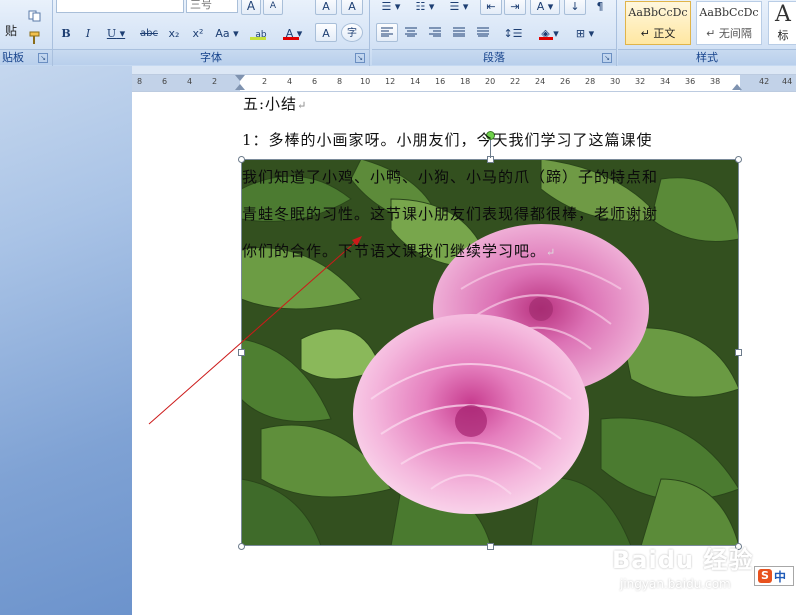 The image size is (796, 615). Describe the element at coordinates (66, 32) in the screenshot. I see `bold-button: B` at that location.